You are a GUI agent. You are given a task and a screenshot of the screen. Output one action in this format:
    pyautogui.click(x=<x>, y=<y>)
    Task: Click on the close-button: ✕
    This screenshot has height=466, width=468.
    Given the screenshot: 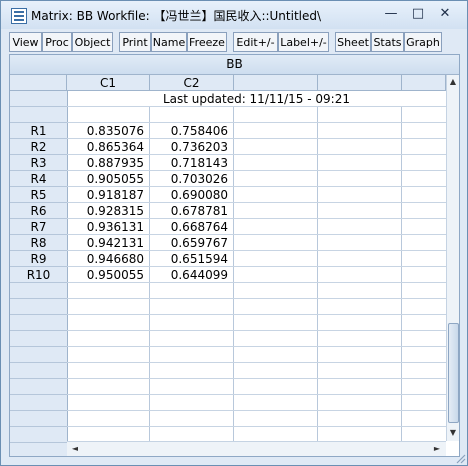 What is the action you would take?
    pyautogui.click(x=445, y=14)
    